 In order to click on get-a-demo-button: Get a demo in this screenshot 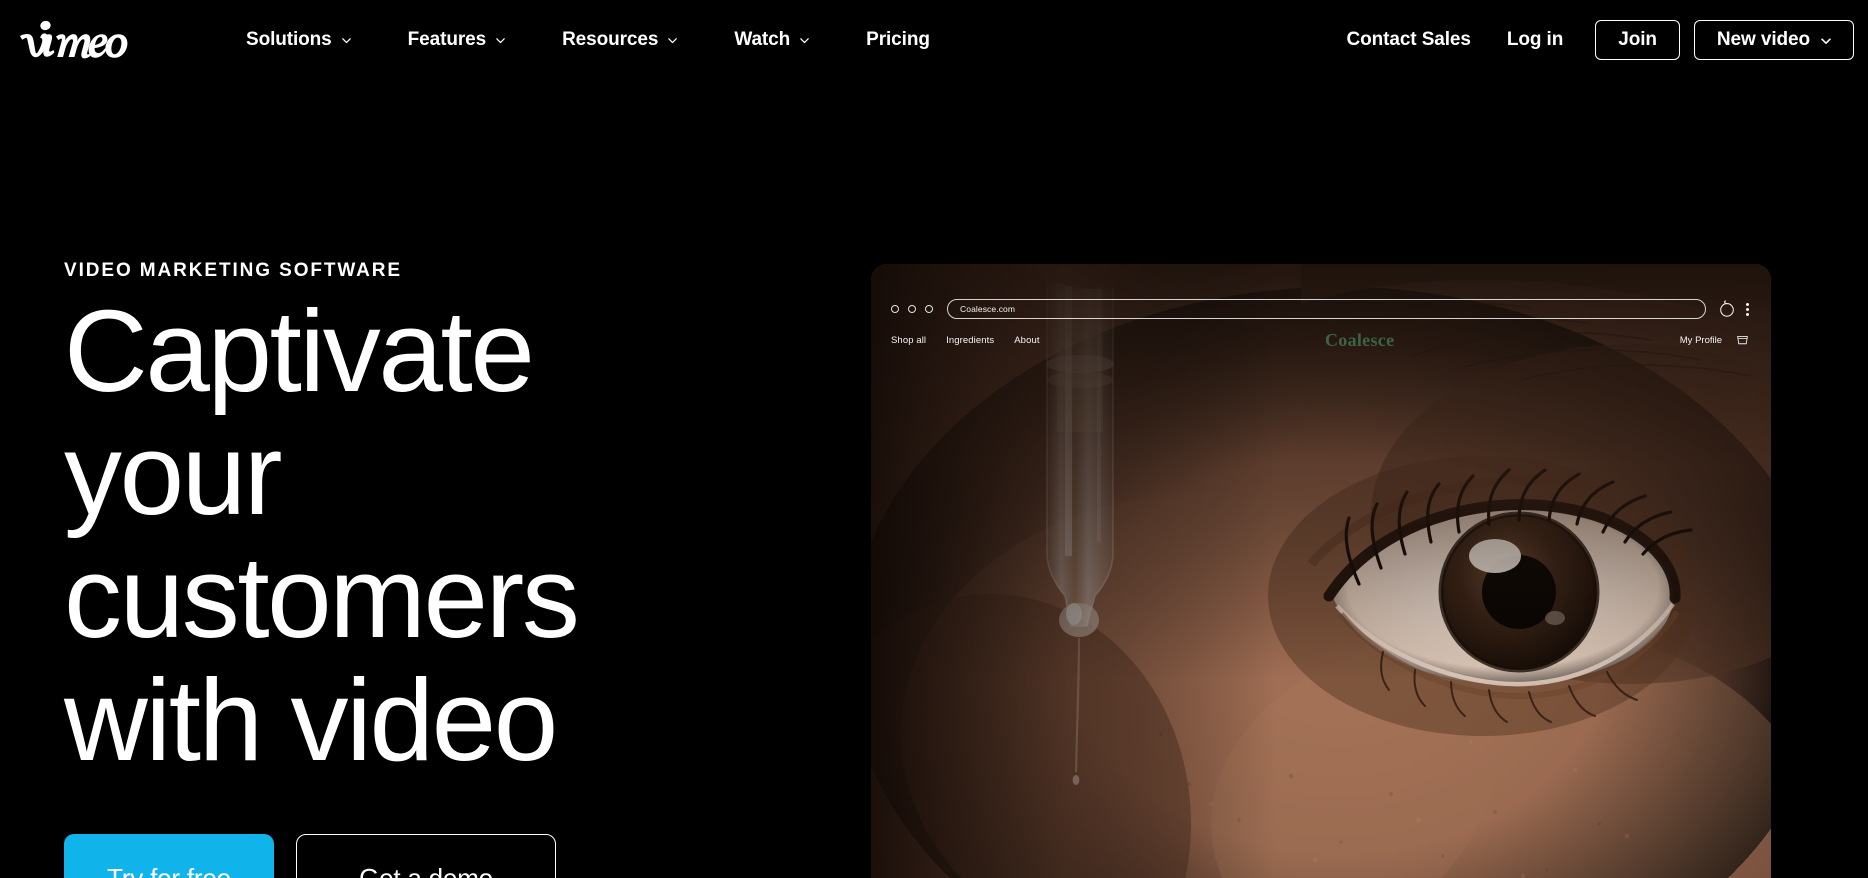, I will do `click(426, 855)`.